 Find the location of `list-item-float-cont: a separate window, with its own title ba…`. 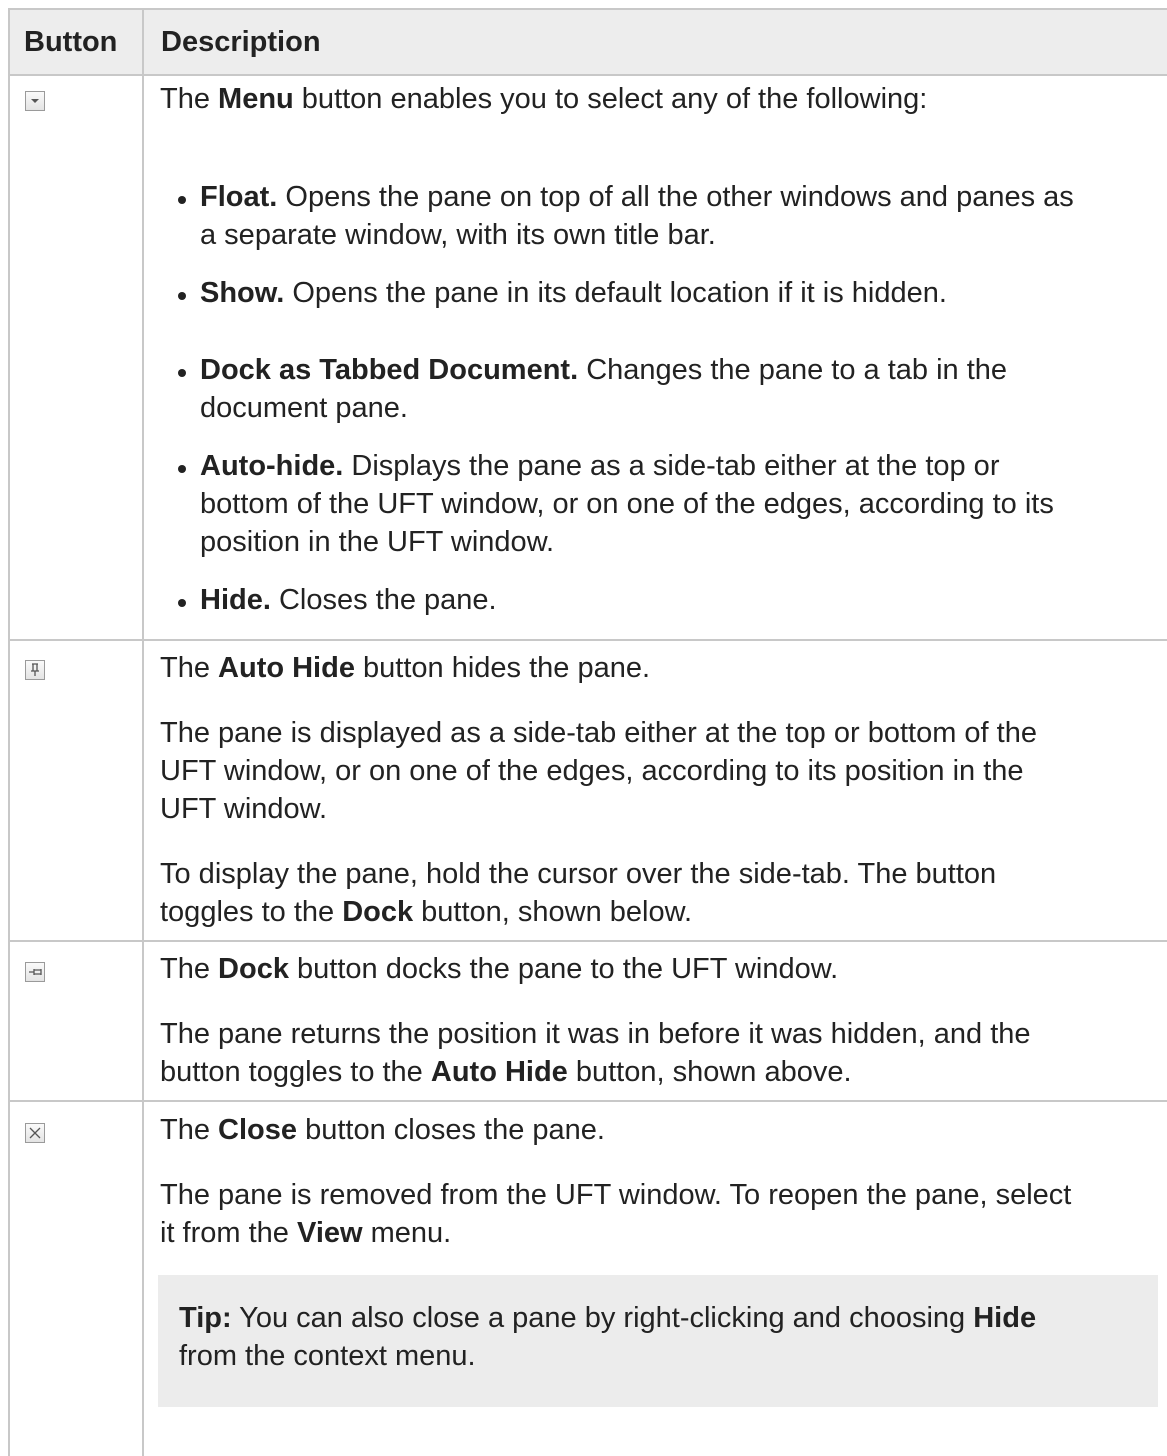

list-item-float-cont: a separate window, with its own title ba… is located at coordinates (458, 235).